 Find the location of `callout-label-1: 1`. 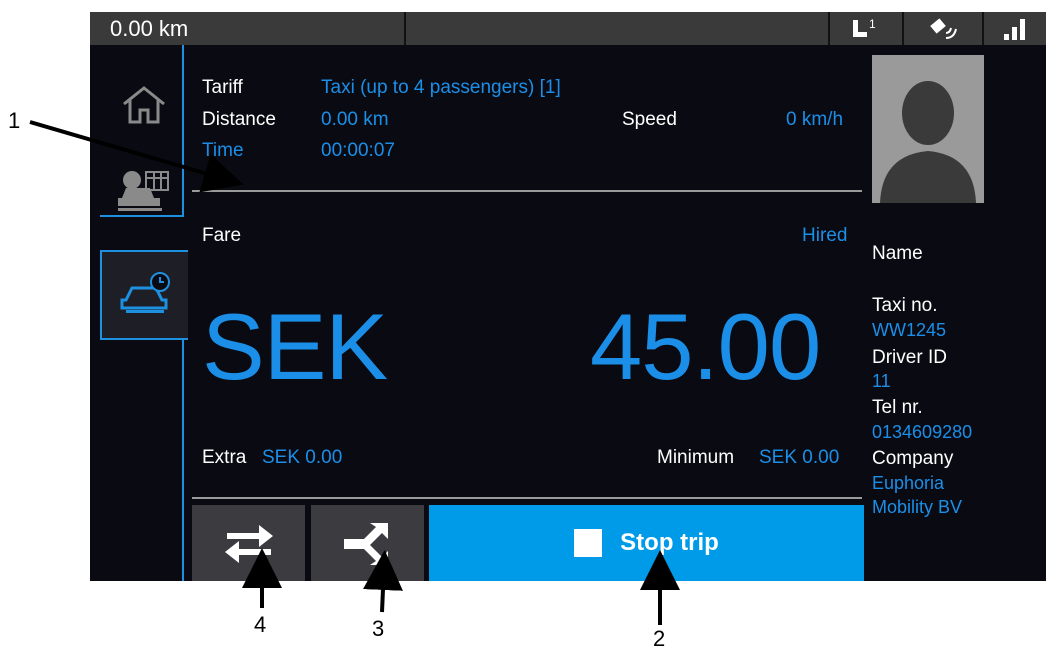

callout-label-1: 1 is located at coordinates (14, 120).